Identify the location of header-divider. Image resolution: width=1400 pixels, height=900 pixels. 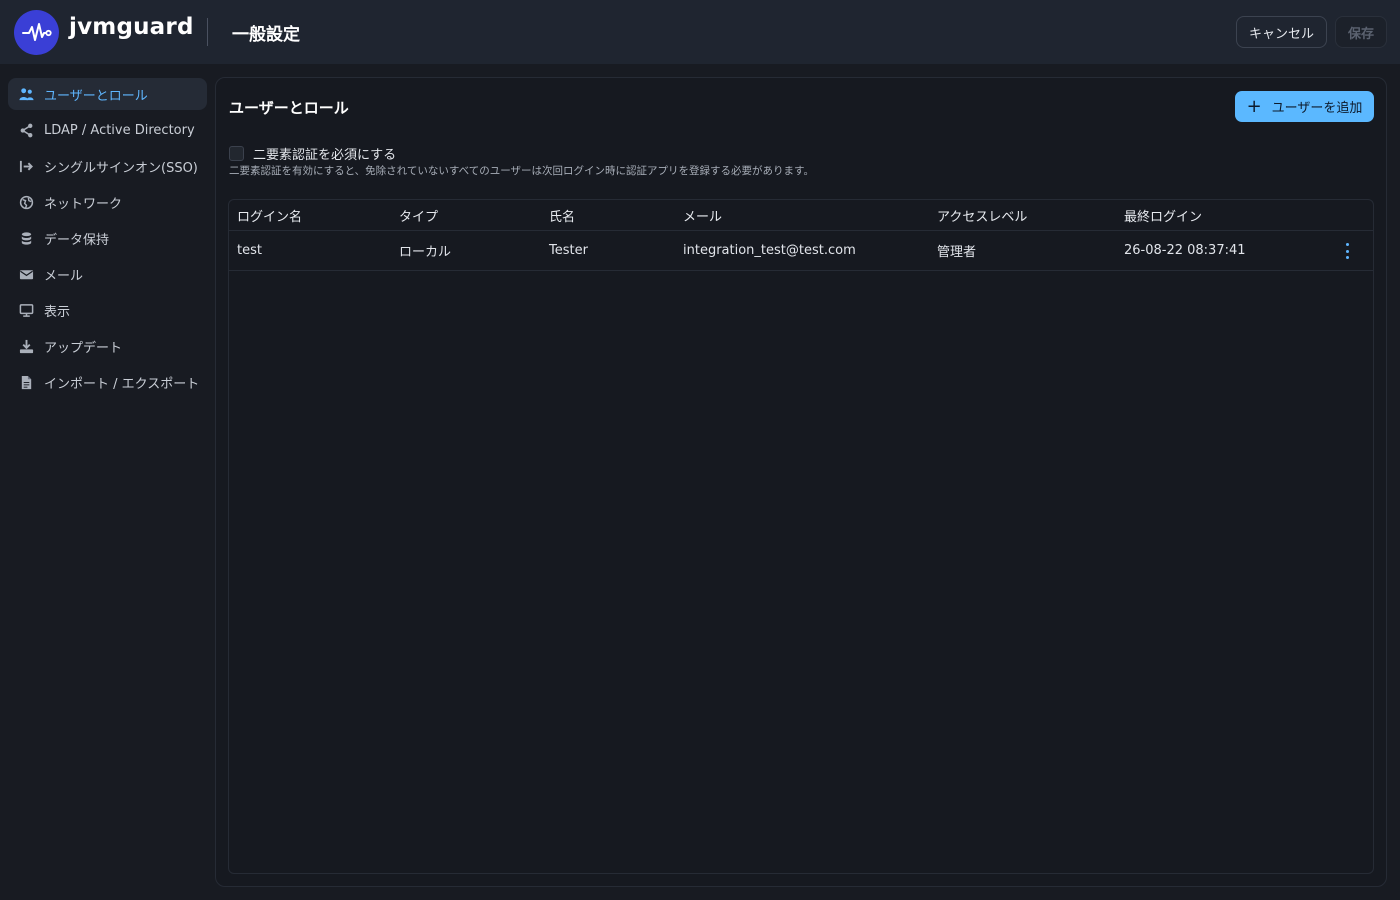
(207, 32).